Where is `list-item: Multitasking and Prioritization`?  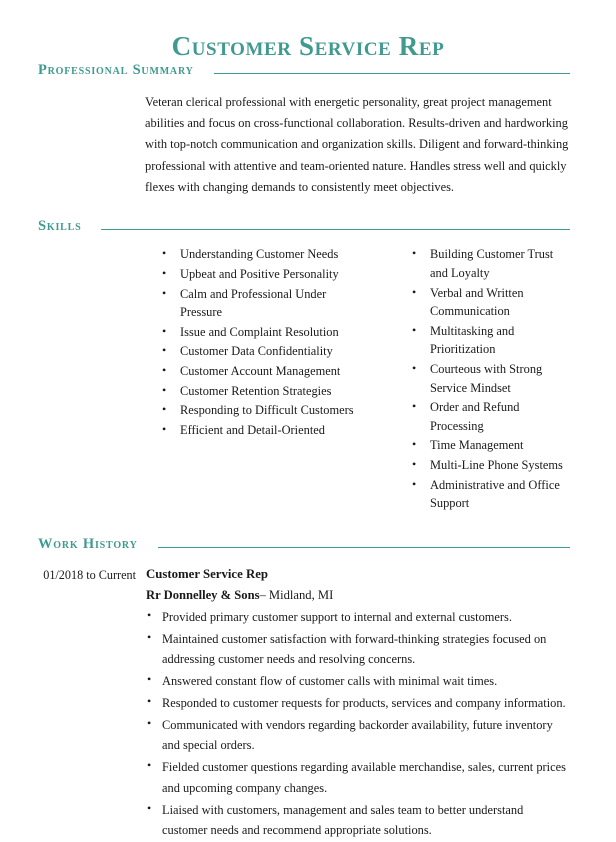 list-item: Multitasking and Prioritization is located at coordinates (490, 340).